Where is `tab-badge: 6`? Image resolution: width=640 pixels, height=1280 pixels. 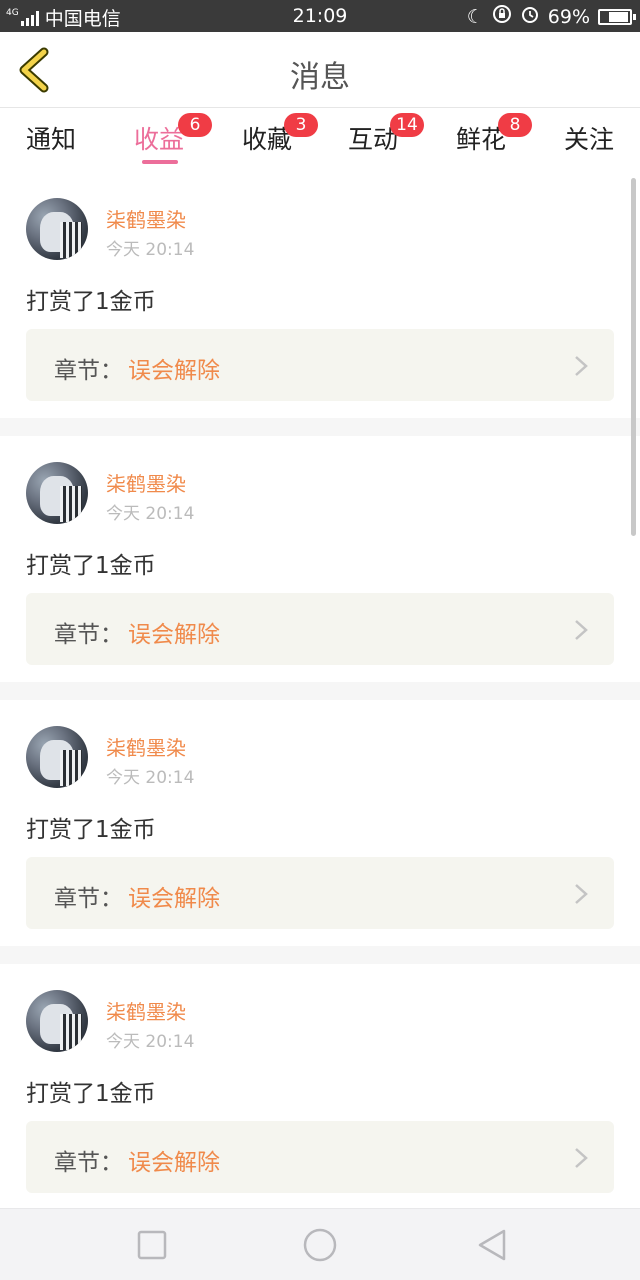
tab-badge: 6 is located at coordinates (195, 125).